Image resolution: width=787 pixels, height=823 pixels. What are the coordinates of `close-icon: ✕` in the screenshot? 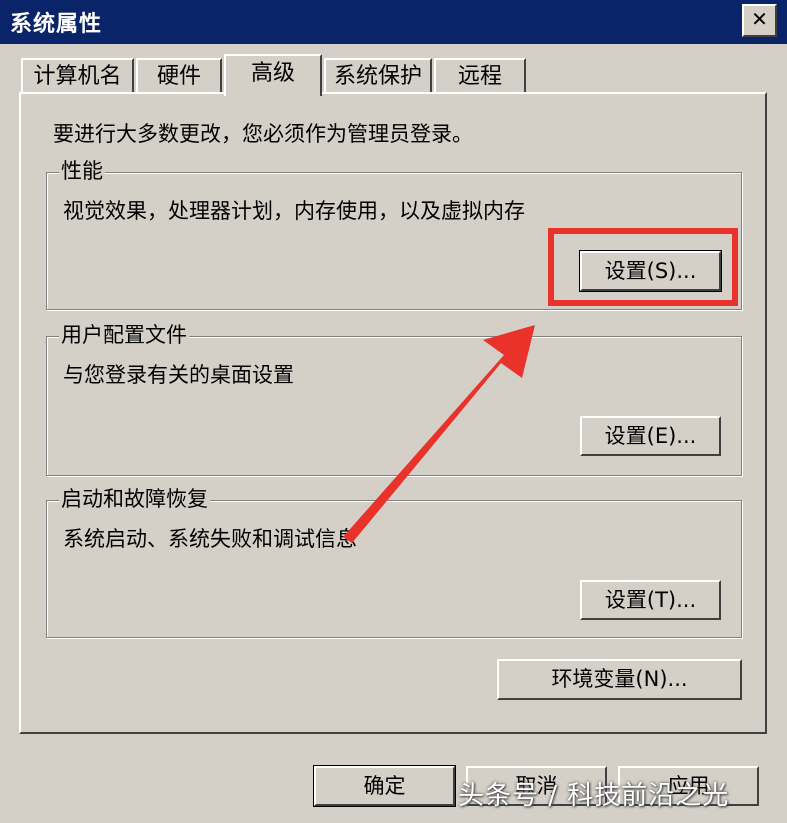 It's located at (759, 19).